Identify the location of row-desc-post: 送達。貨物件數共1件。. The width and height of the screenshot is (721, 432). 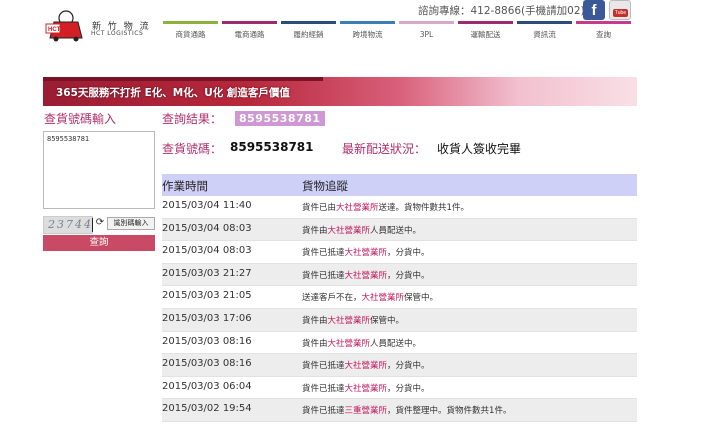
(423, 208).